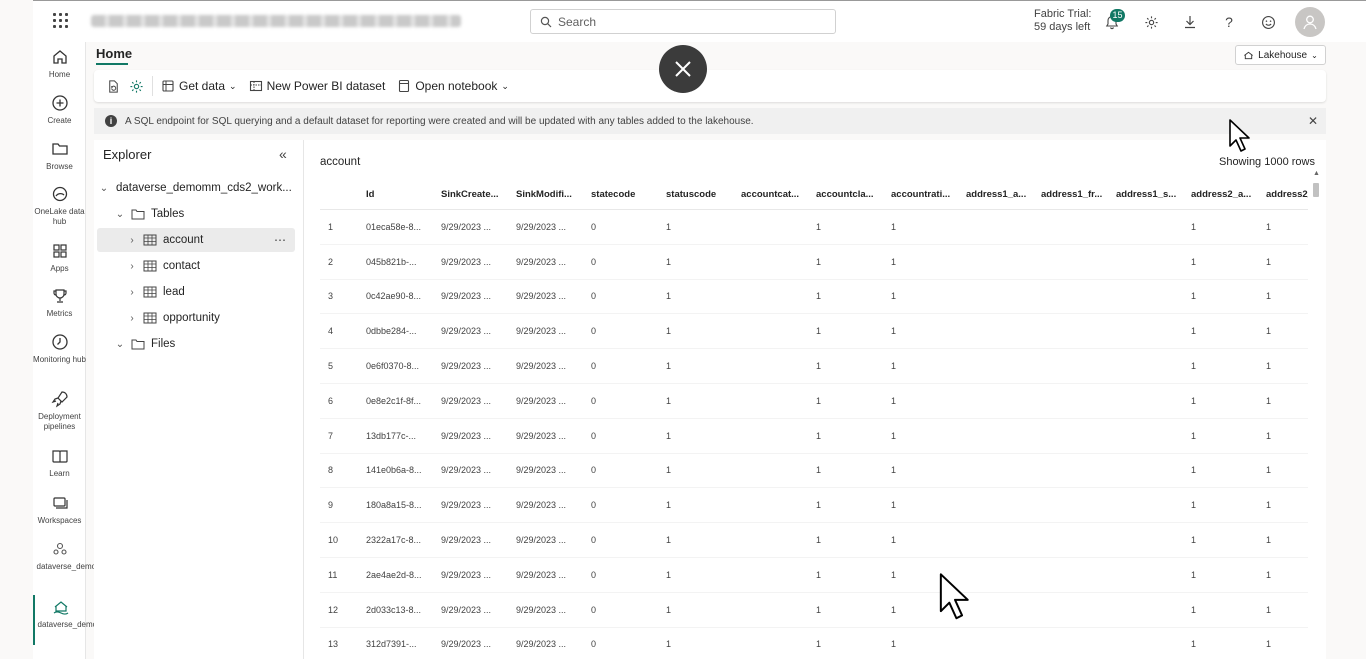 This screenshot has width=1366, height=659. I want to click on avatar, so click(1310, 22).